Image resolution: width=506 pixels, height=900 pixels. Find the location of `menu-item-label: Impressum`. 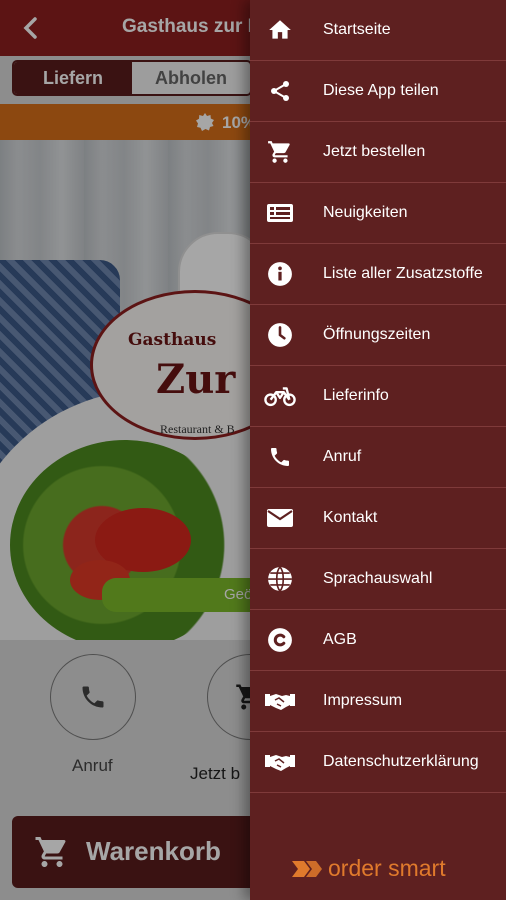

menu-item-label: Impressum is located at coordinates (363, 700).